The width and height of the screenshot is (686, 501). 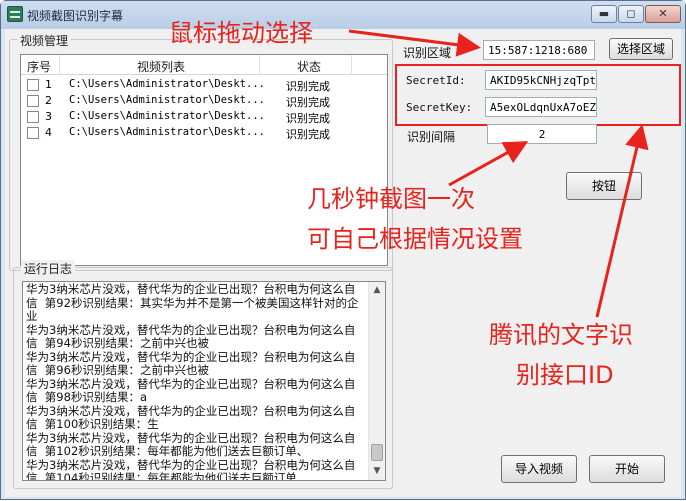 What do you see at coordinates (622, 221) in the screenshot?
I see `arrow-to-credentials` at bounding box center [622, 221].